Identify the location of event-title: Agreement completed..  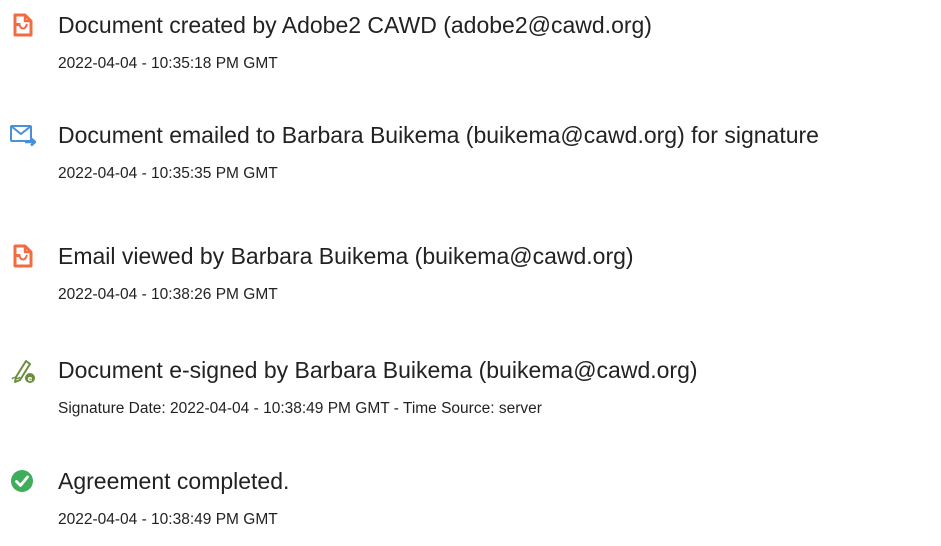
(174, 481).